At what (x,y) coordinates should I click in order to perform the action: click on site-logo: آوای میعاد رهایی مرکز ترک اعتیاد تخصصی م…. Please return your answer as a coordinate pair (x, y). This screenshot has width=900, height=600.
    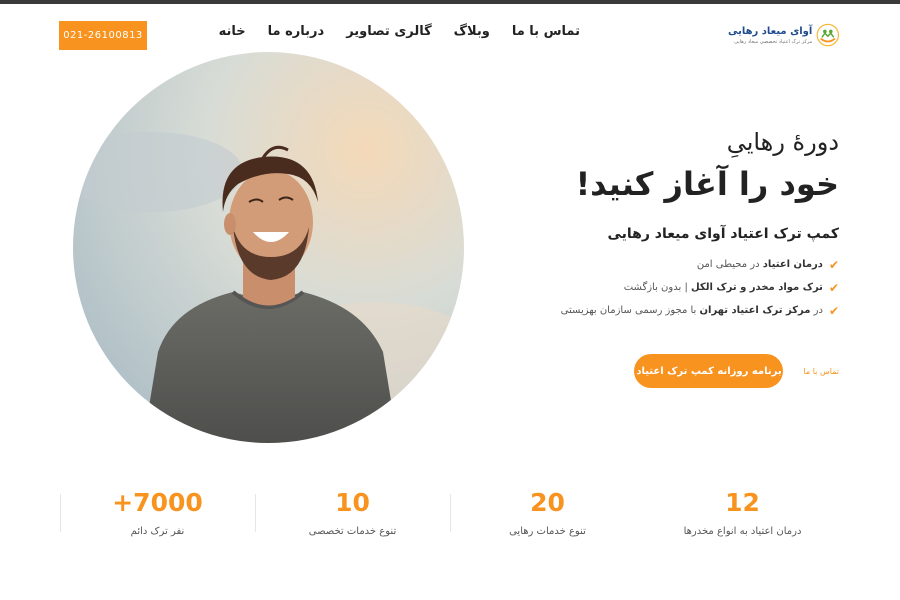
    Looking at the image, I should click on (784, 35).